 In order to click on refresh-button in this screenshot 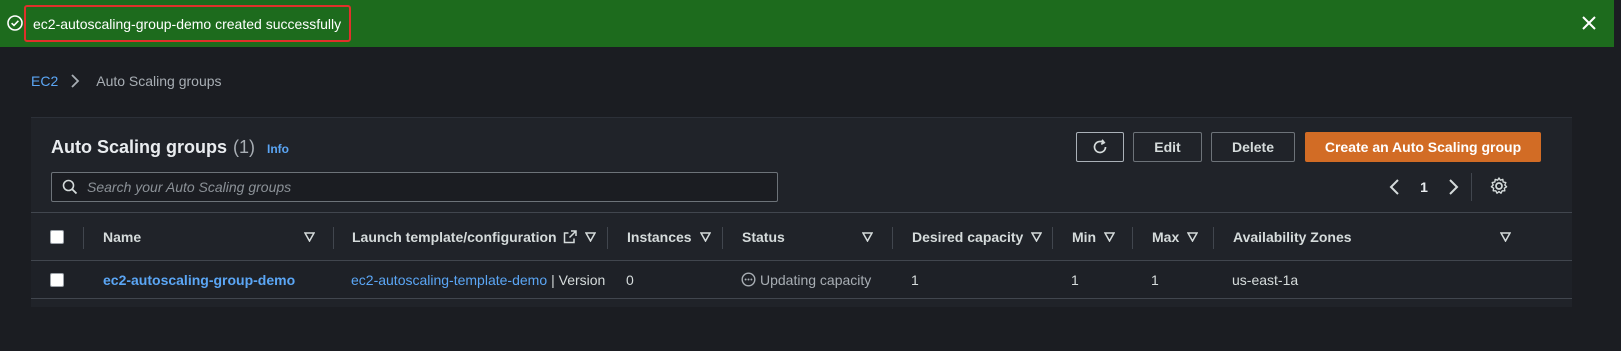, I will do `click(1100, 147)`.